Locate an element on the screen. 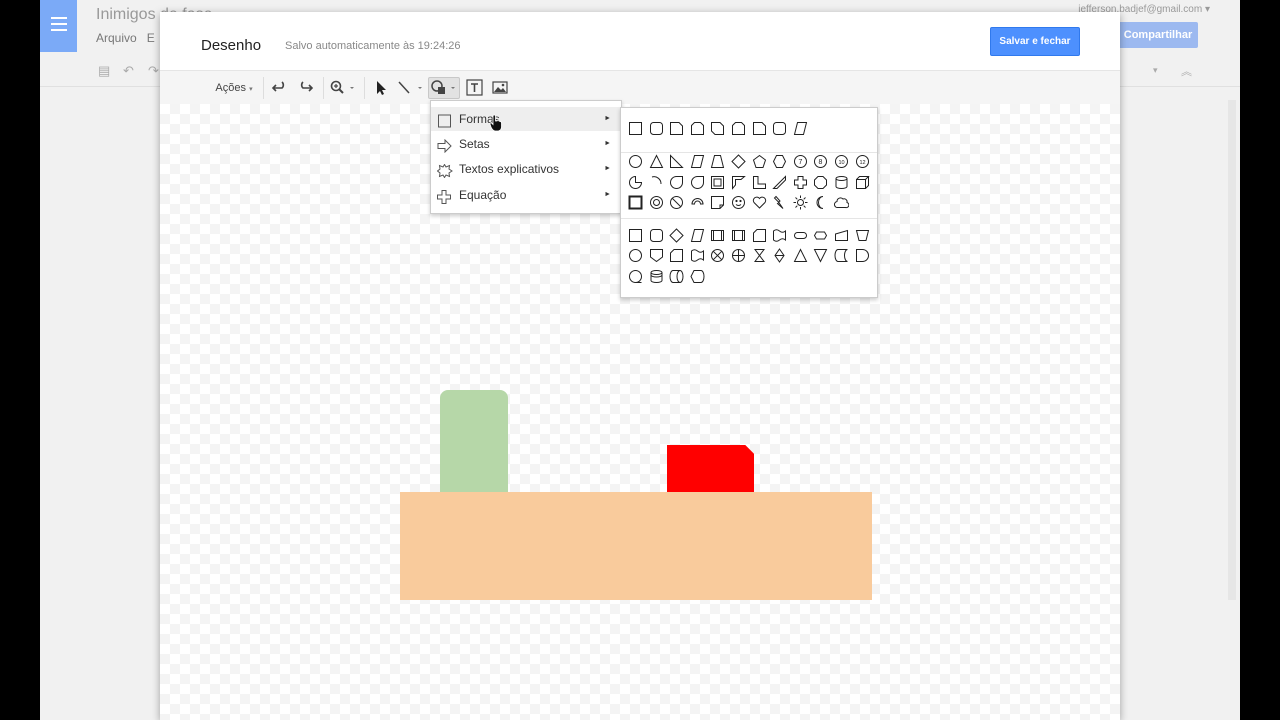 This screenshot has height=720, width=1280. submenu-arrow-icon: ► is located at coordinates (607, 118).